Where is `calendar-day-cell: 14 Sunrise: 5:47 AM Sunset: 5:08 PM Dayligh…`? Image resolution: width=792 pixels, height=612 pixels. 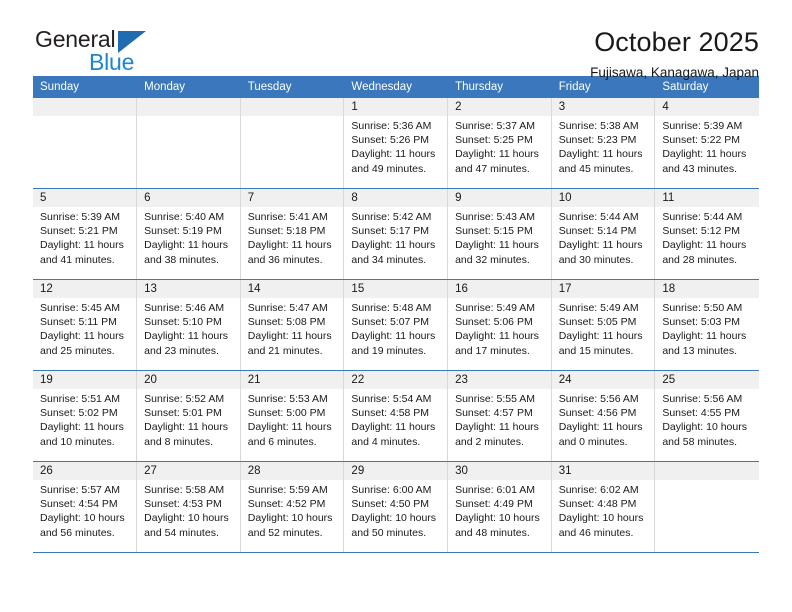
calendar-day-cell: 14 Sunrise: 5:47 AM Sunset: 5:08 PM Dayligh… is located at coordinates (292, 325).